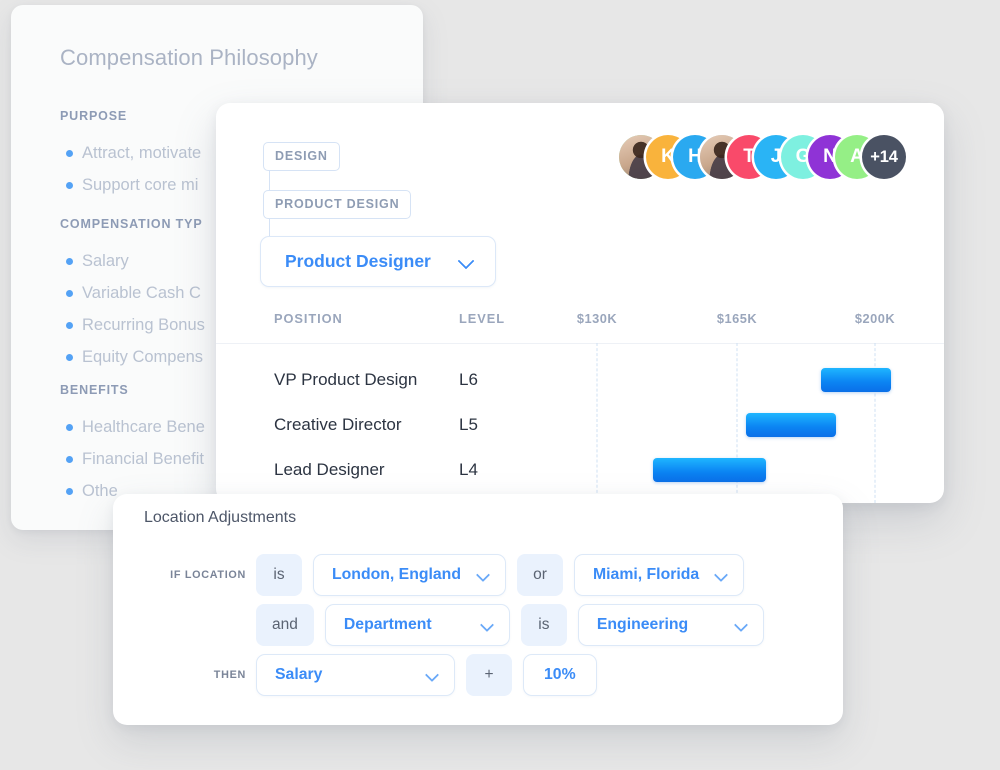 The image size is (1000, 770). What do you see at coordinates (132, 427) in the screenshot?
I see `list-item: Healthcare Bene` at bounding box center [132, 427].